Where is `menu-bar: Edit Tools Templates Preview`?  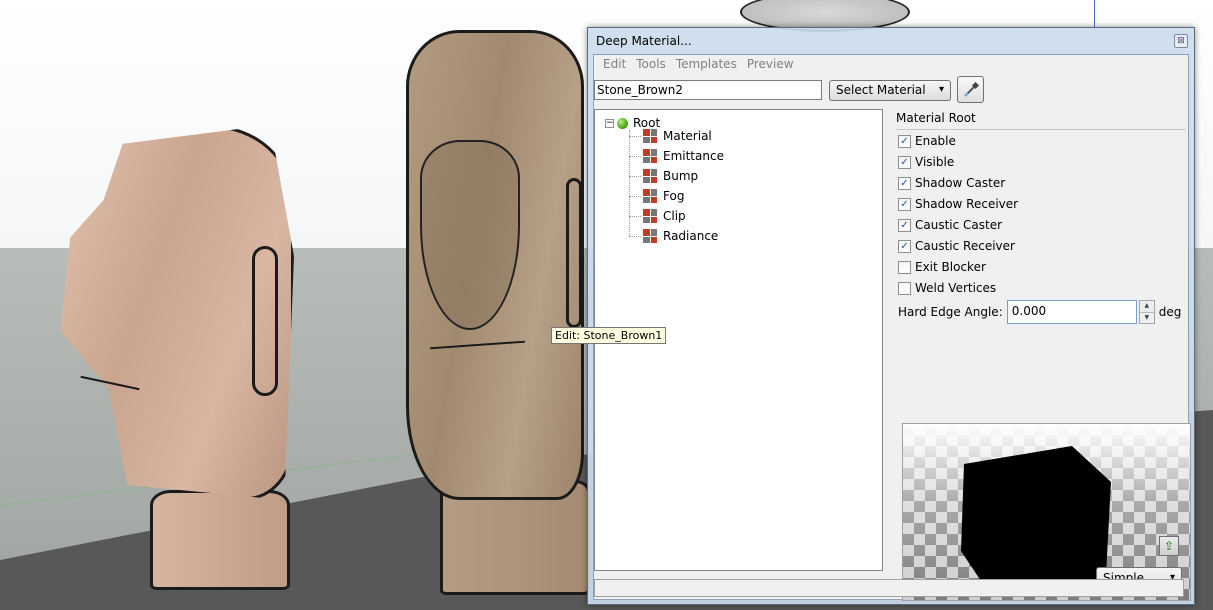 menu-bar: Edit Tools Templates Preview is located at coordinates (891, 64).